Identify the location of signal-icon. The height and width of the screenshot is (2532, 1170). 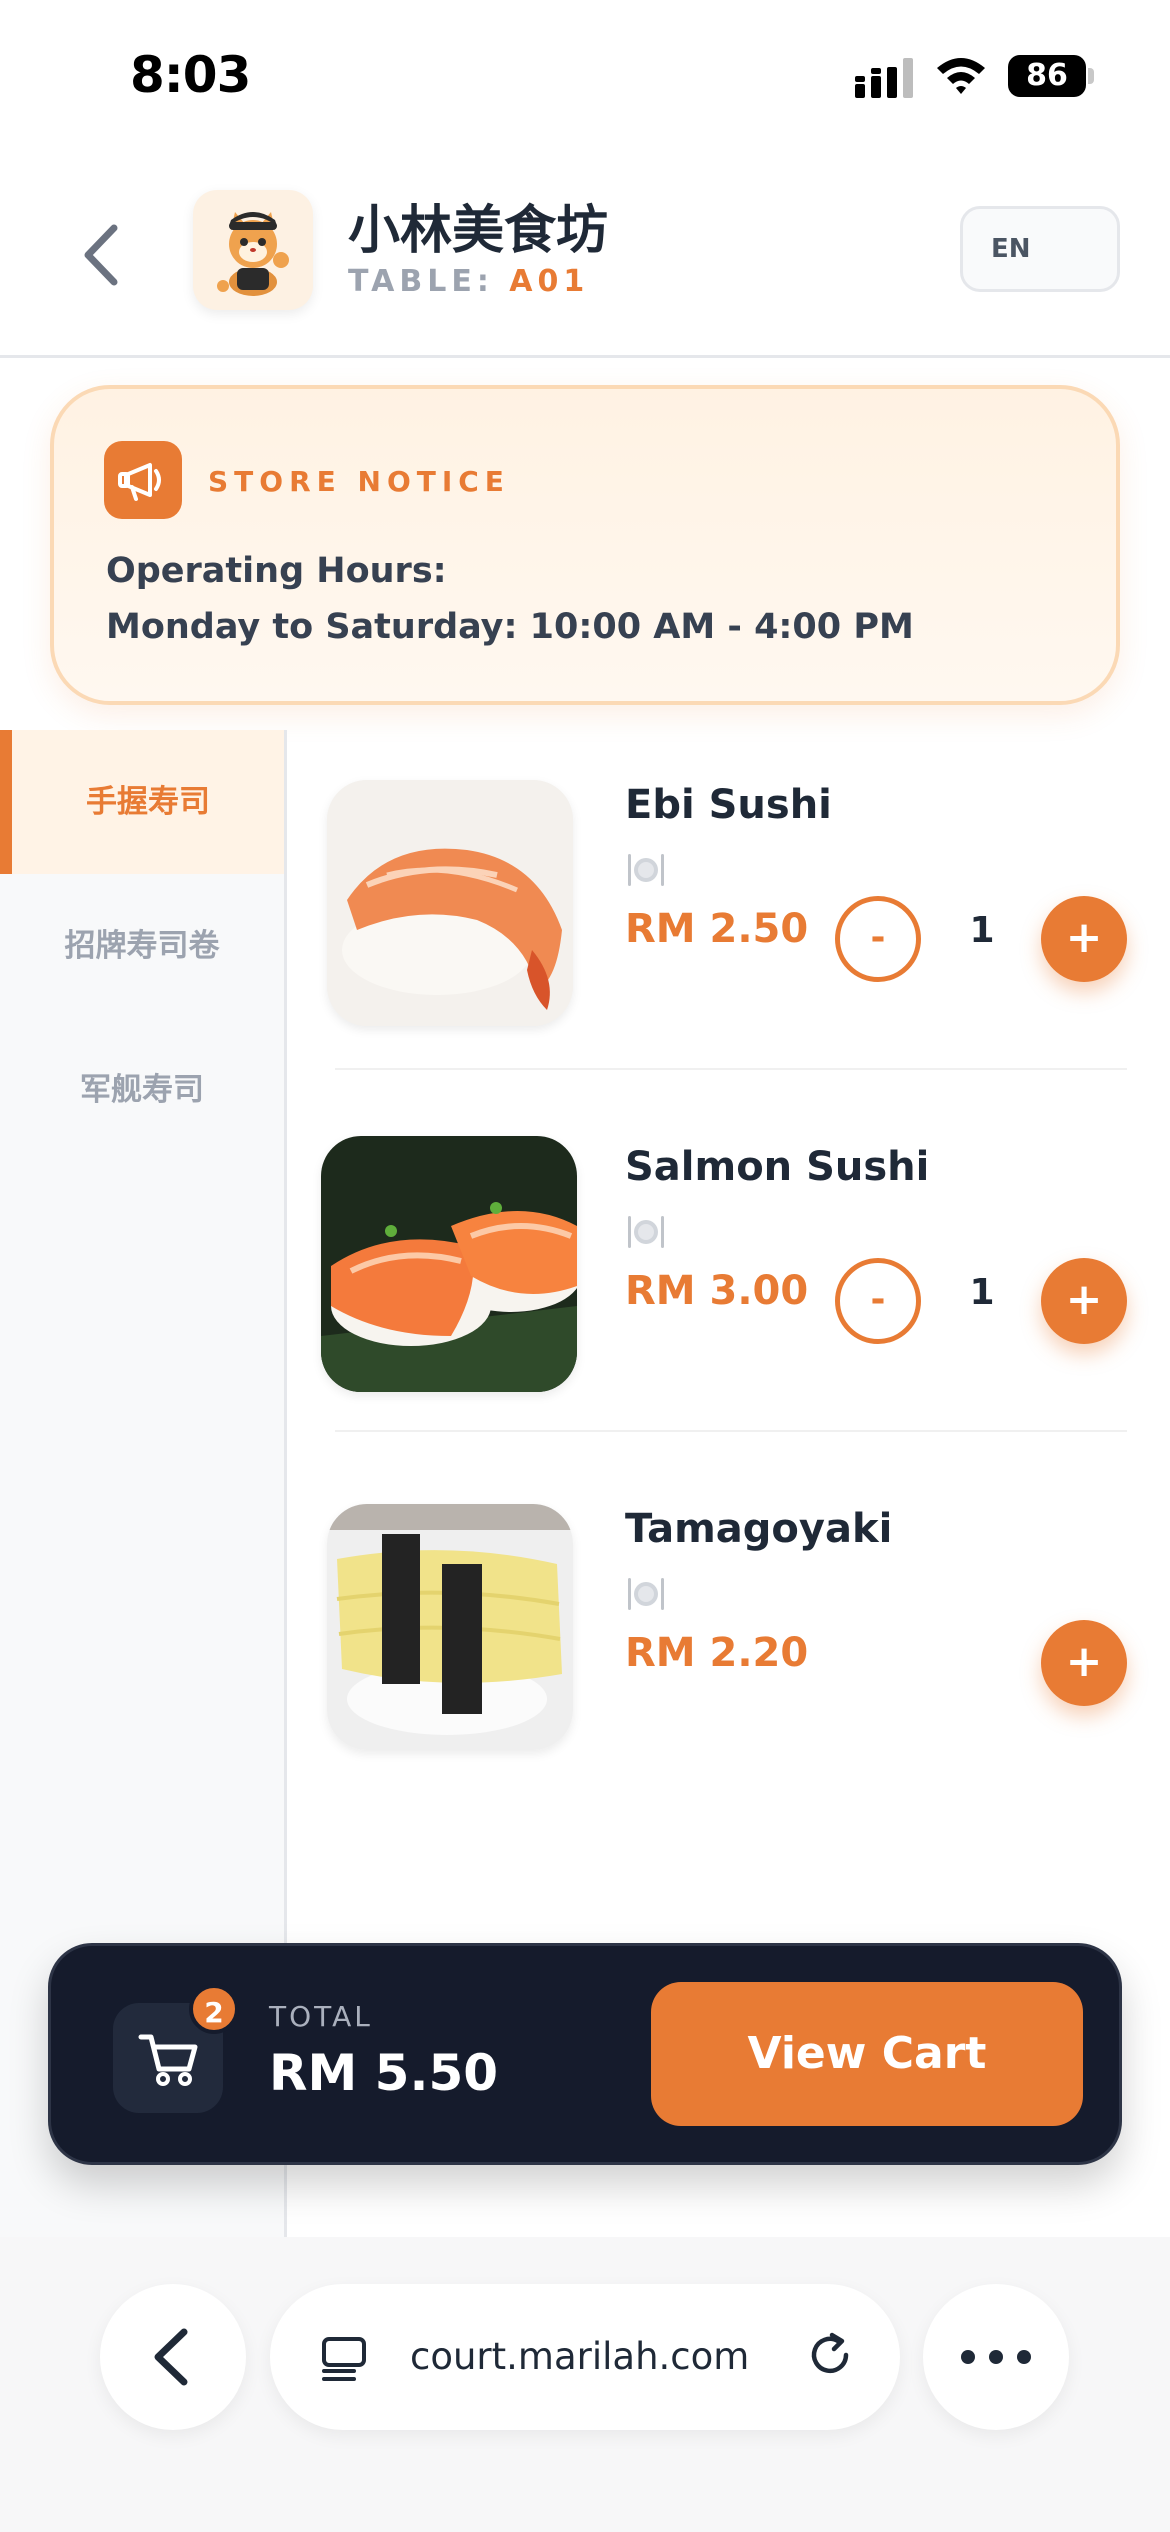
(884, 78).